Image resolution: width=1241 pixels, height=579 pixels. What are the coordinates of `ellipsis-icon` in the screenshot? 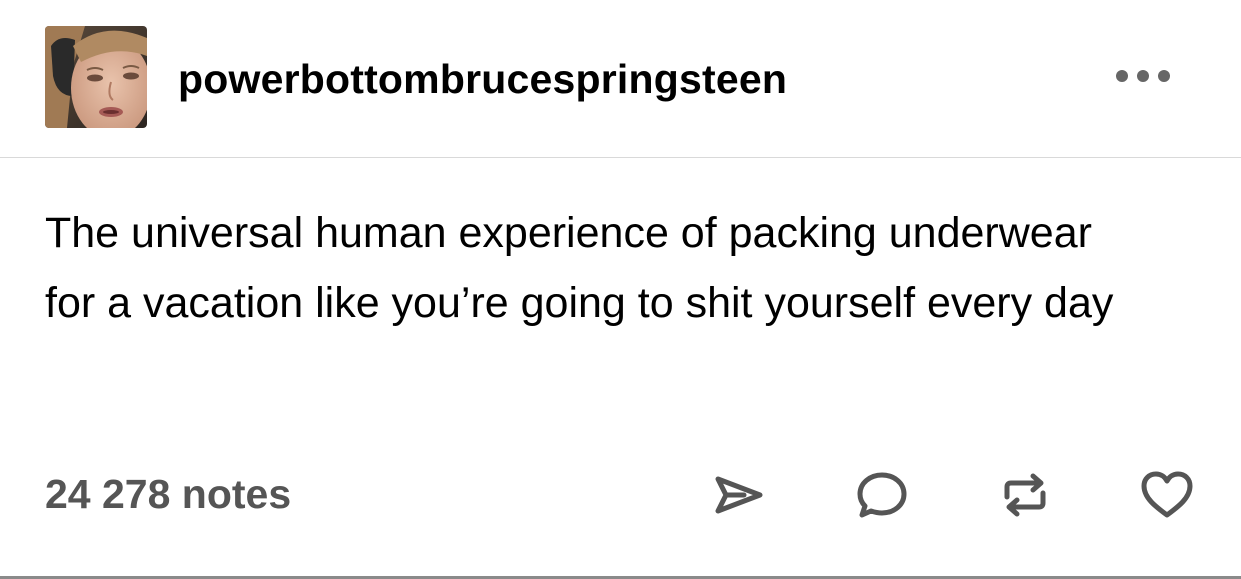 It's located at (1143, 76).